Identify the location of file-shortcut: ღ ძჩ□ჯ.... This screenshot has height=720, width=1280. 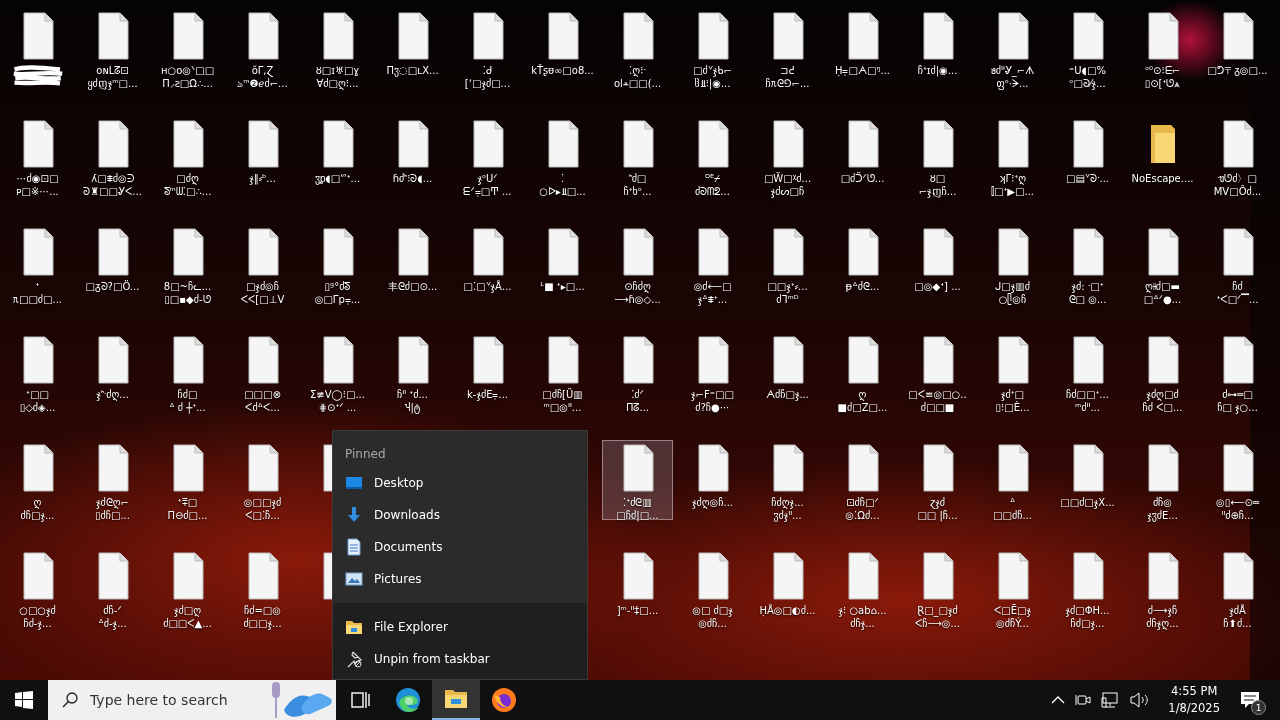
(37, 480).